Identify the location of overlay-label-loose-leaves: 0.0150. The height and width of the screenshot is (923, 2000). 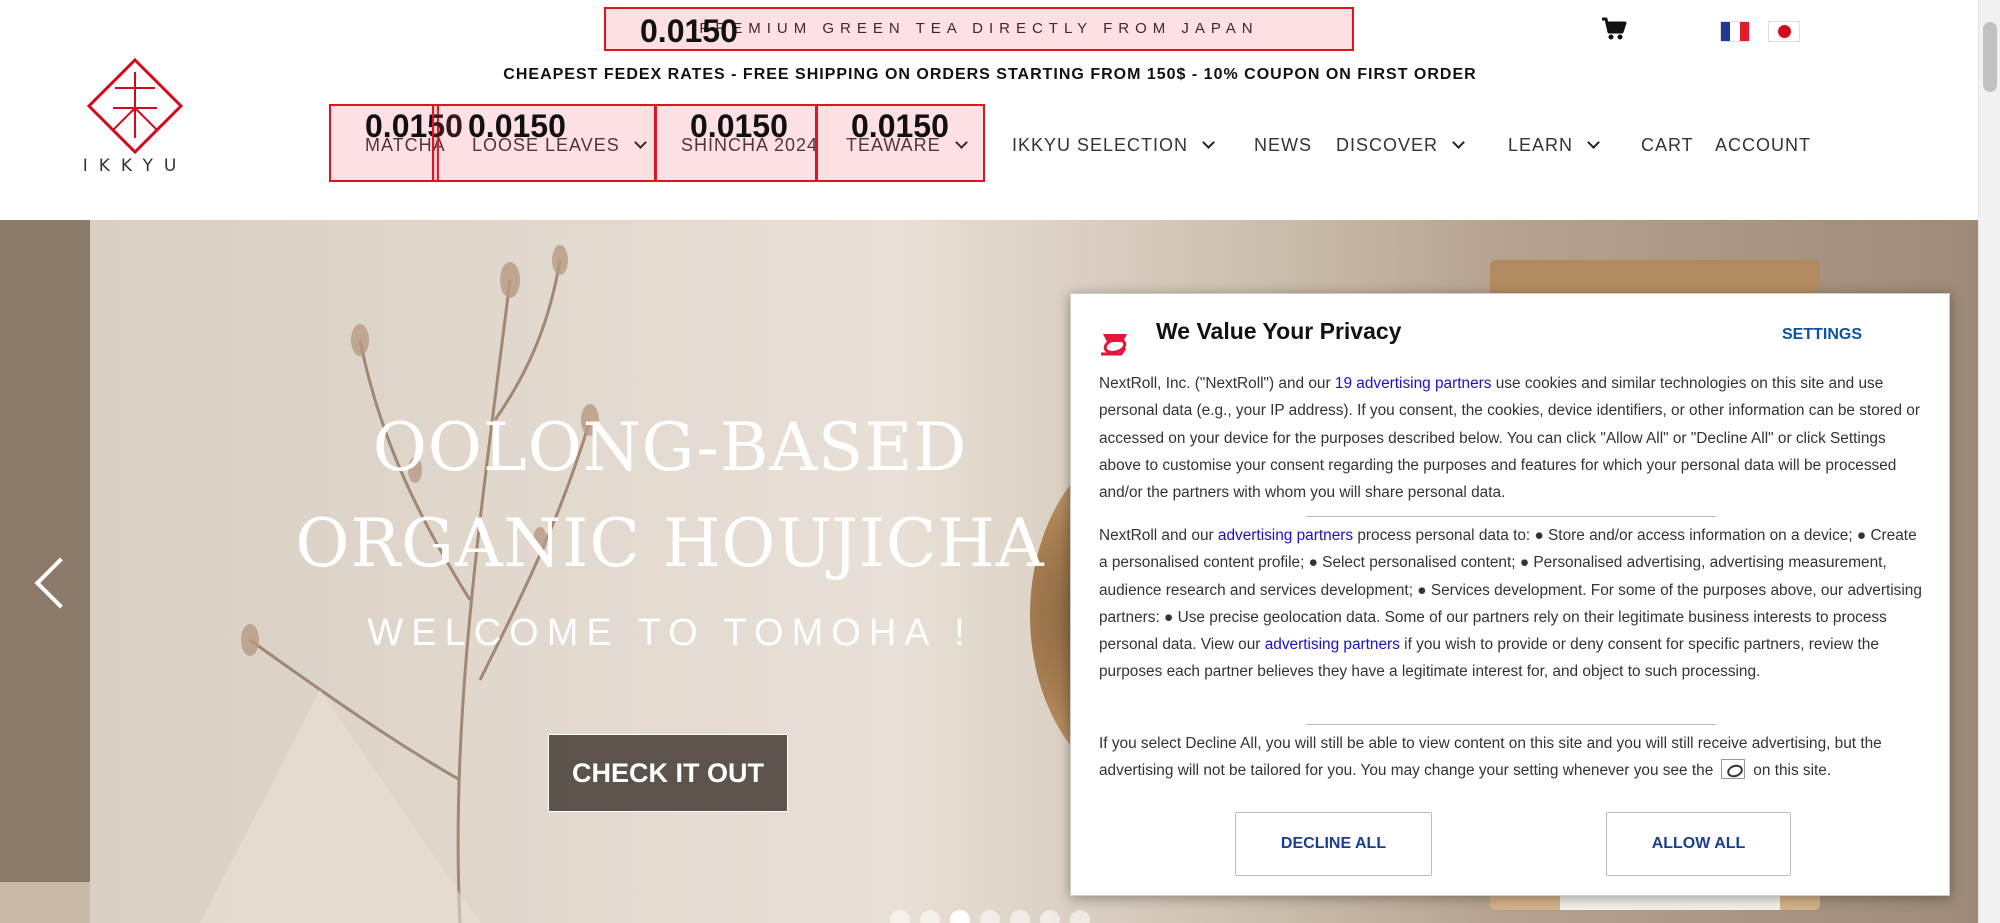
(517, 126).